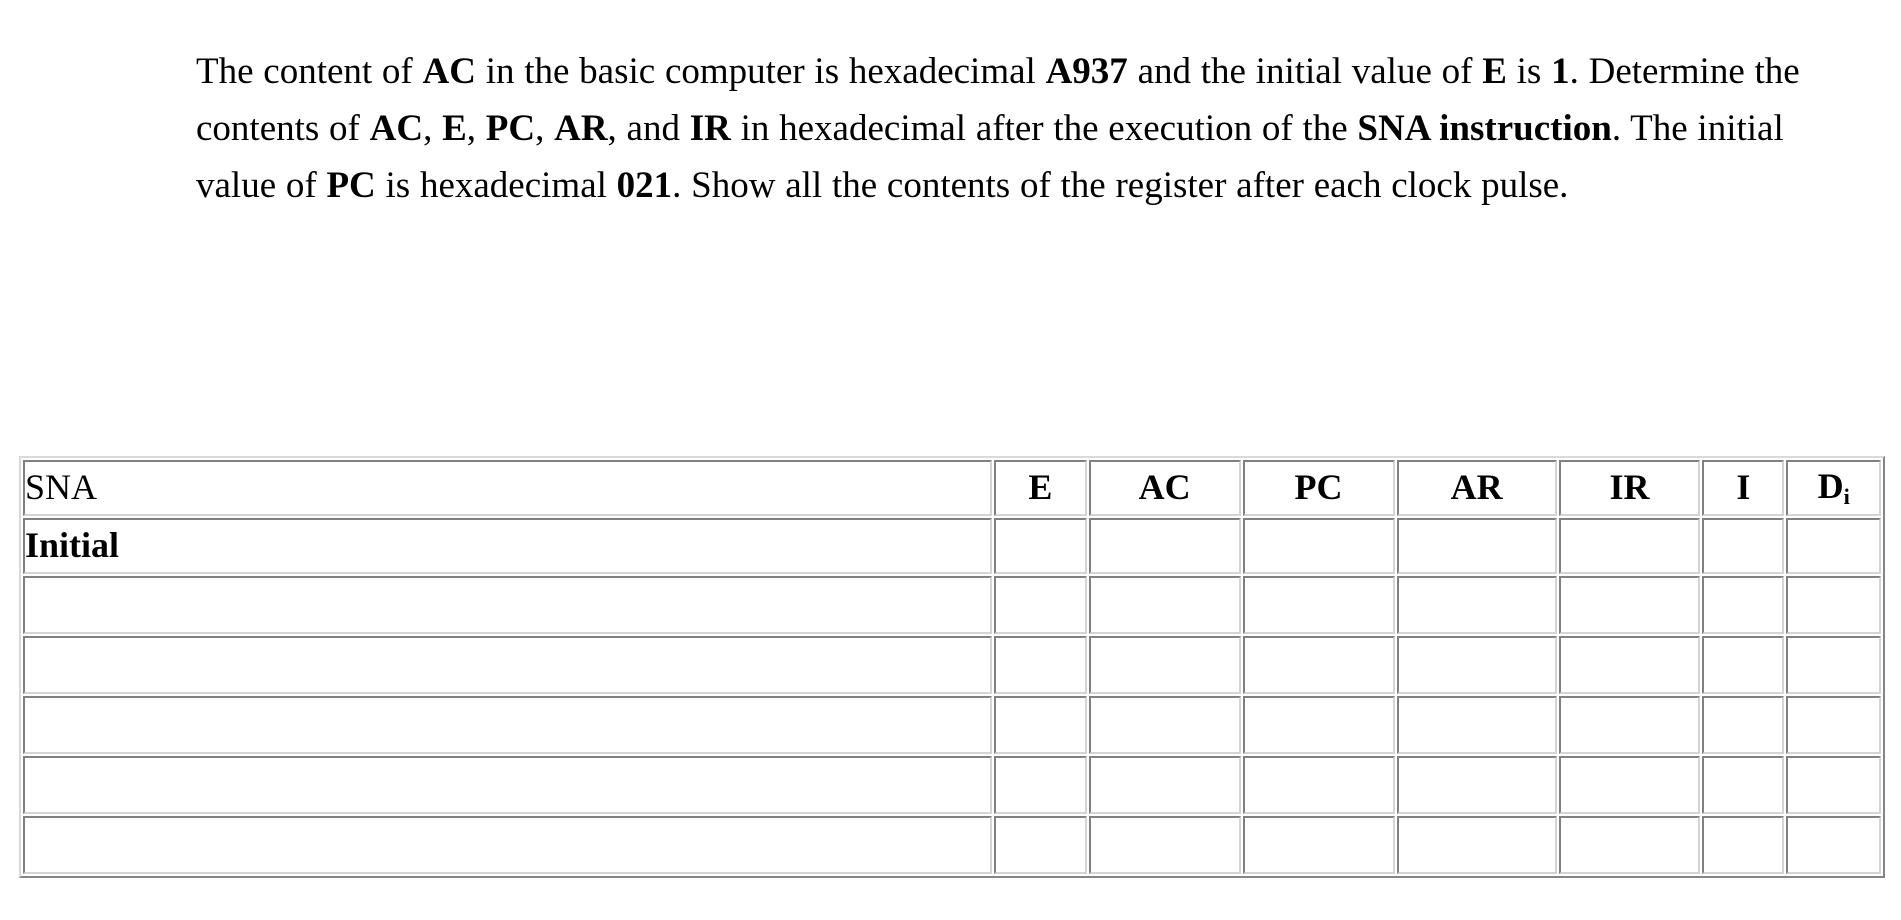 The width and height of the screenshot is (1901, 920). Describe the element at coordinates (760, 71) in the screenshot. I see `question-run: in the basic computer is hexadecimal` at that location.